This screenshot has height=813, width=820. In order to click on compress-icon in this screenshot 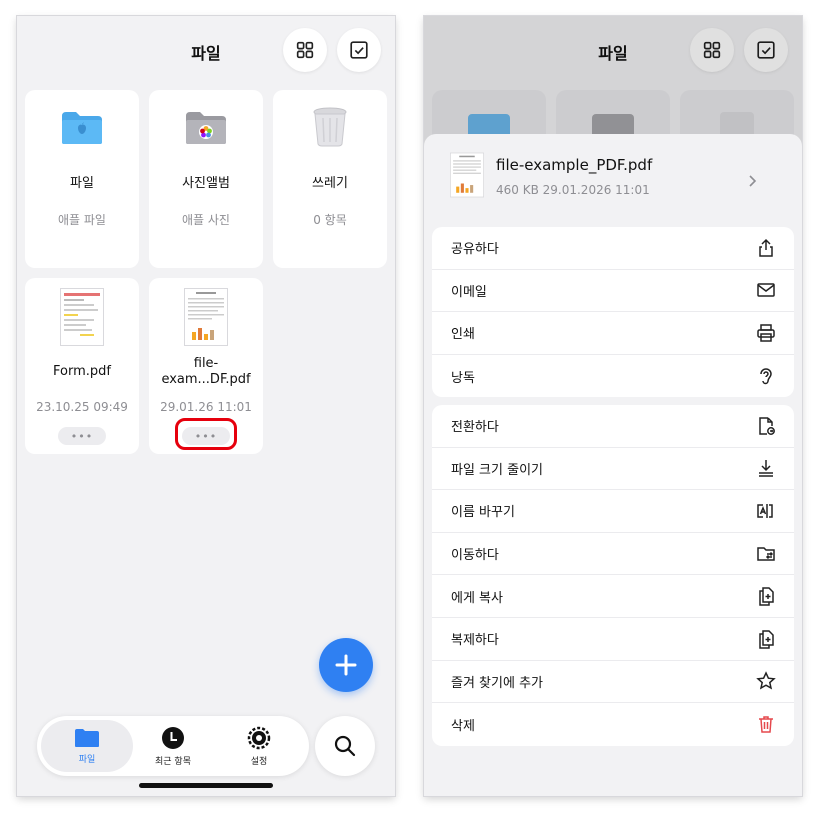, I will do `click(766, 469)`.